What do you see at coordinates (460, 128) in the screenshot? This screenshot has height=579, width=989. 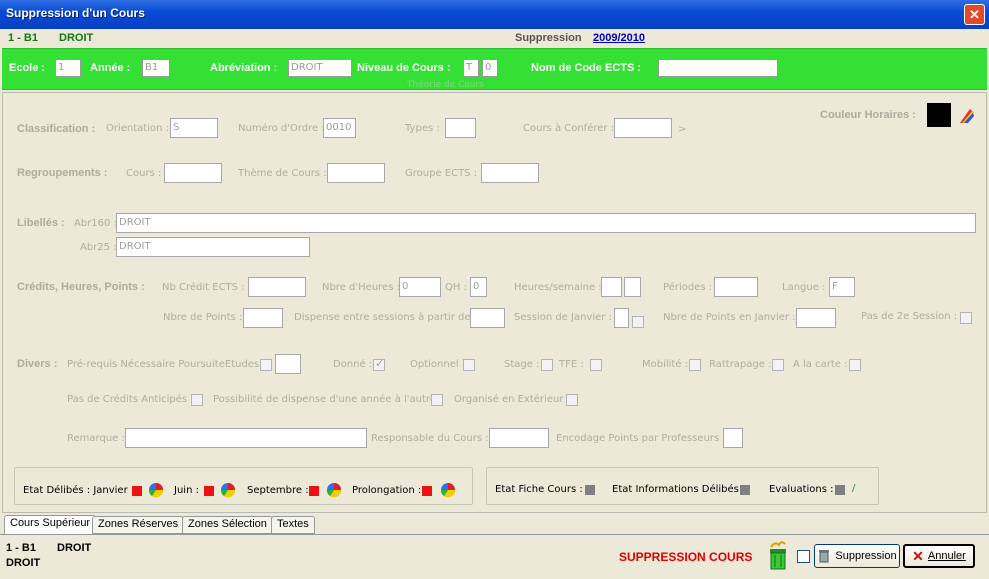 I see `types-field` at bounding box center [460, 128].